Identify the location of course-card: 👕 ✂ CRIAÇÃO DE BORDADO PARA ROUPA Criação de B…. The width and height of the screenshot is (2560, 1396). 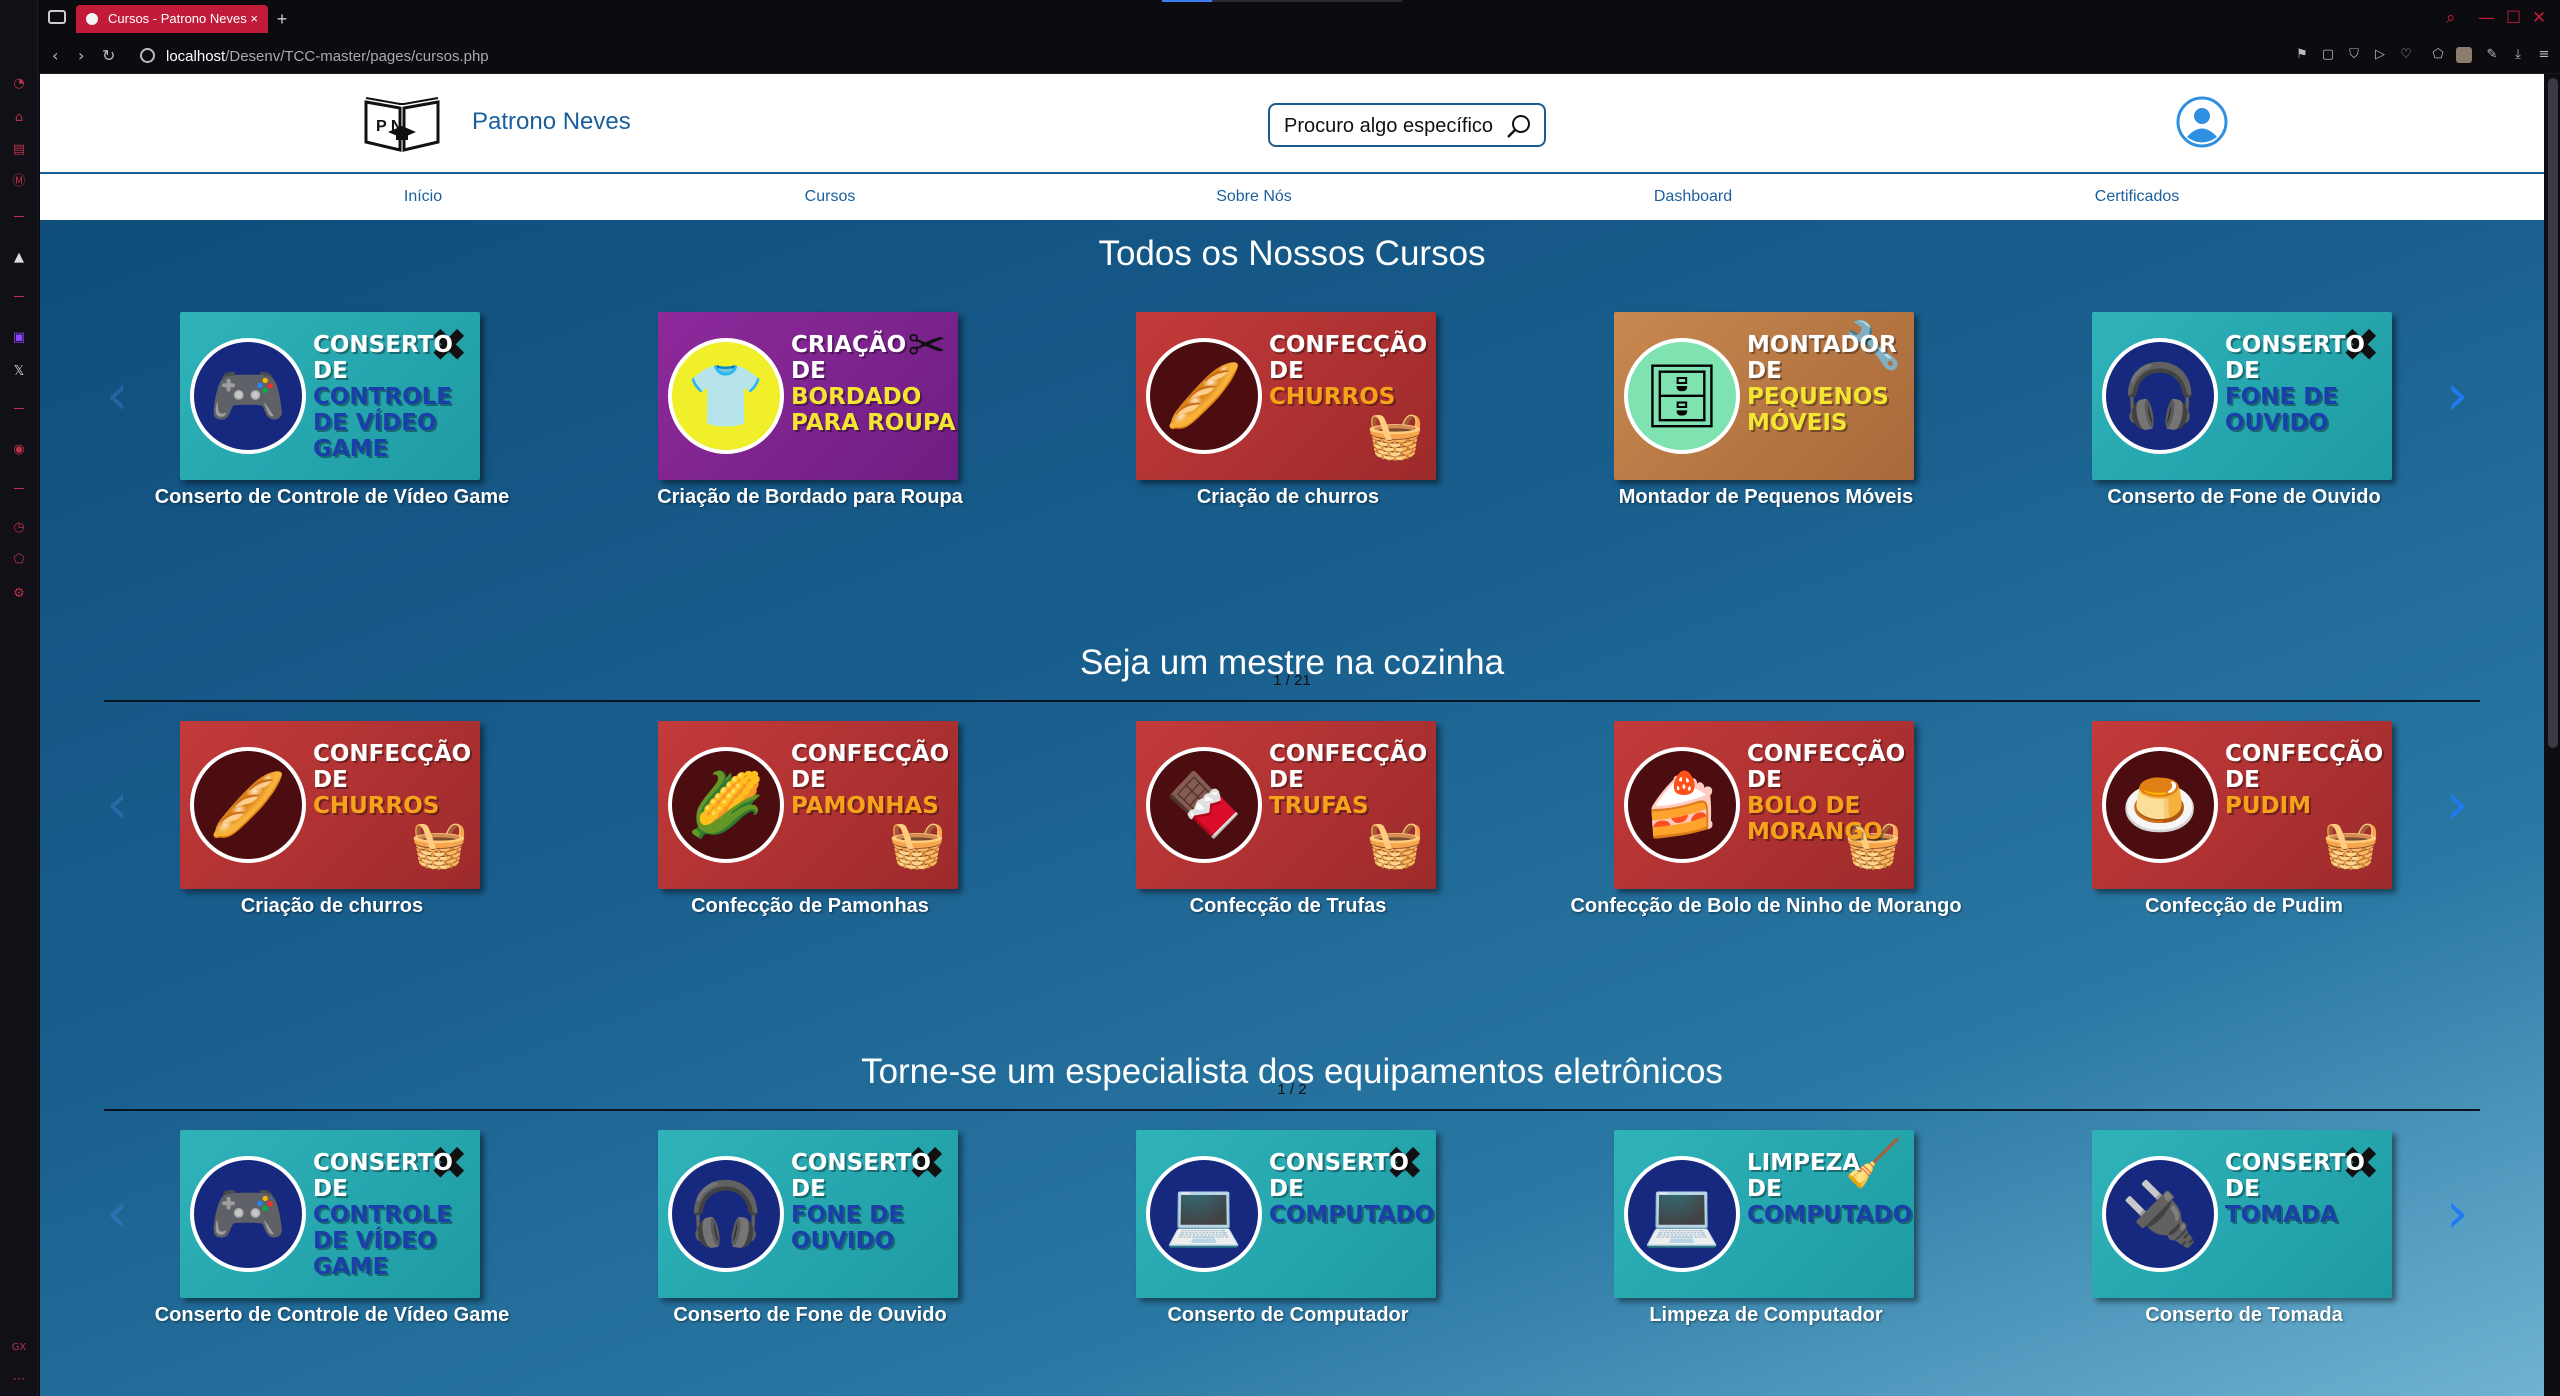
(801, 417).